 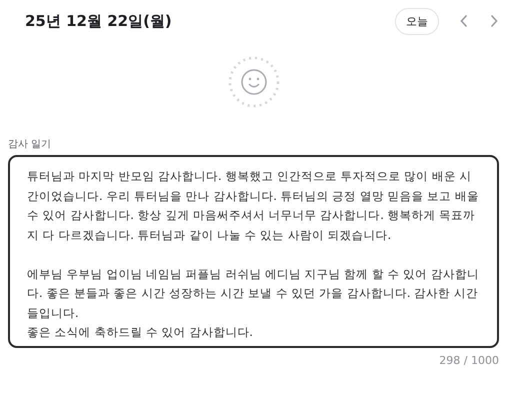 What do you see at coordinates (464, 21) in the screenshot?
I see `previous-icon` at bounding box center [464, 21].